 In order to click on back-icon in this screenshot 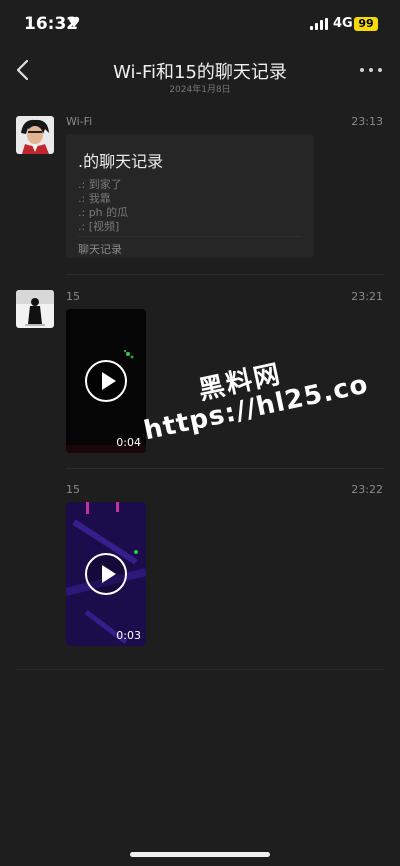, I will do `click(24, 70)`.